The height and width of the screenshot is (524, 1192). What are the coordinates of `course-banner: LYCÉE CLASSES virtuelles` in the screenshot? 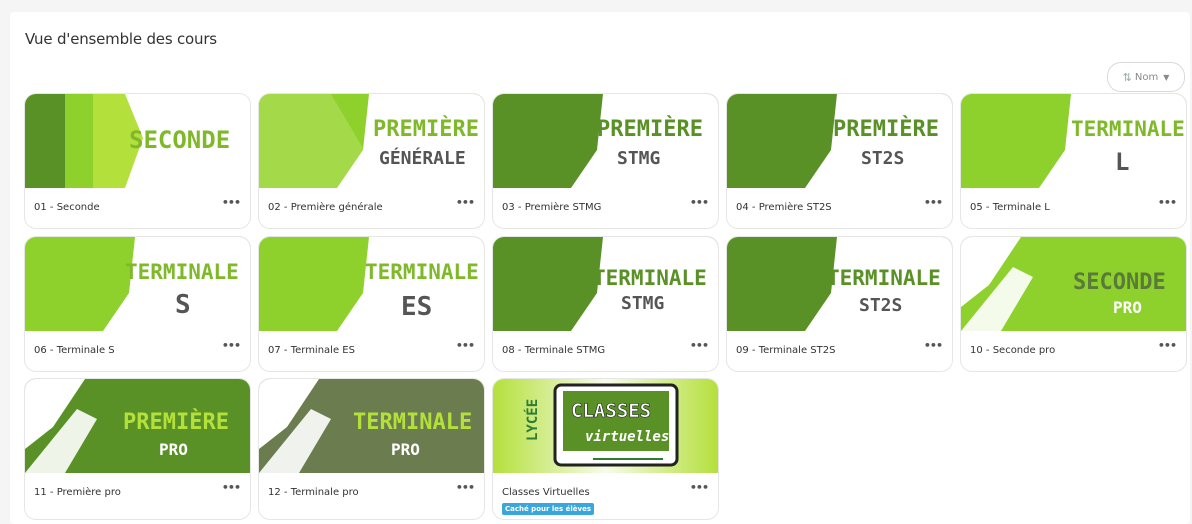 It's located at (605, 426).